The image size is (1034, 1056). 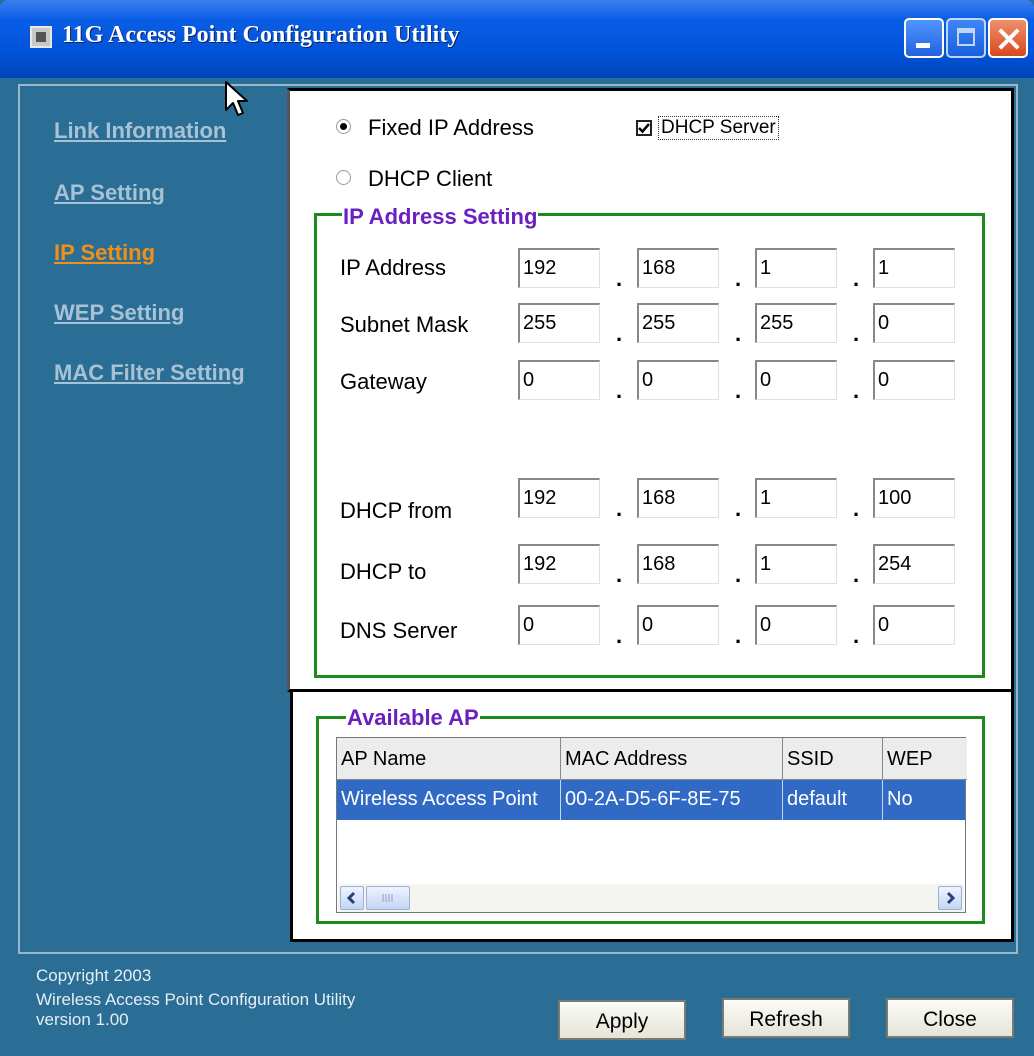 I want to click on gateway-octet-2-input: 0, so click(x=678, y=380).